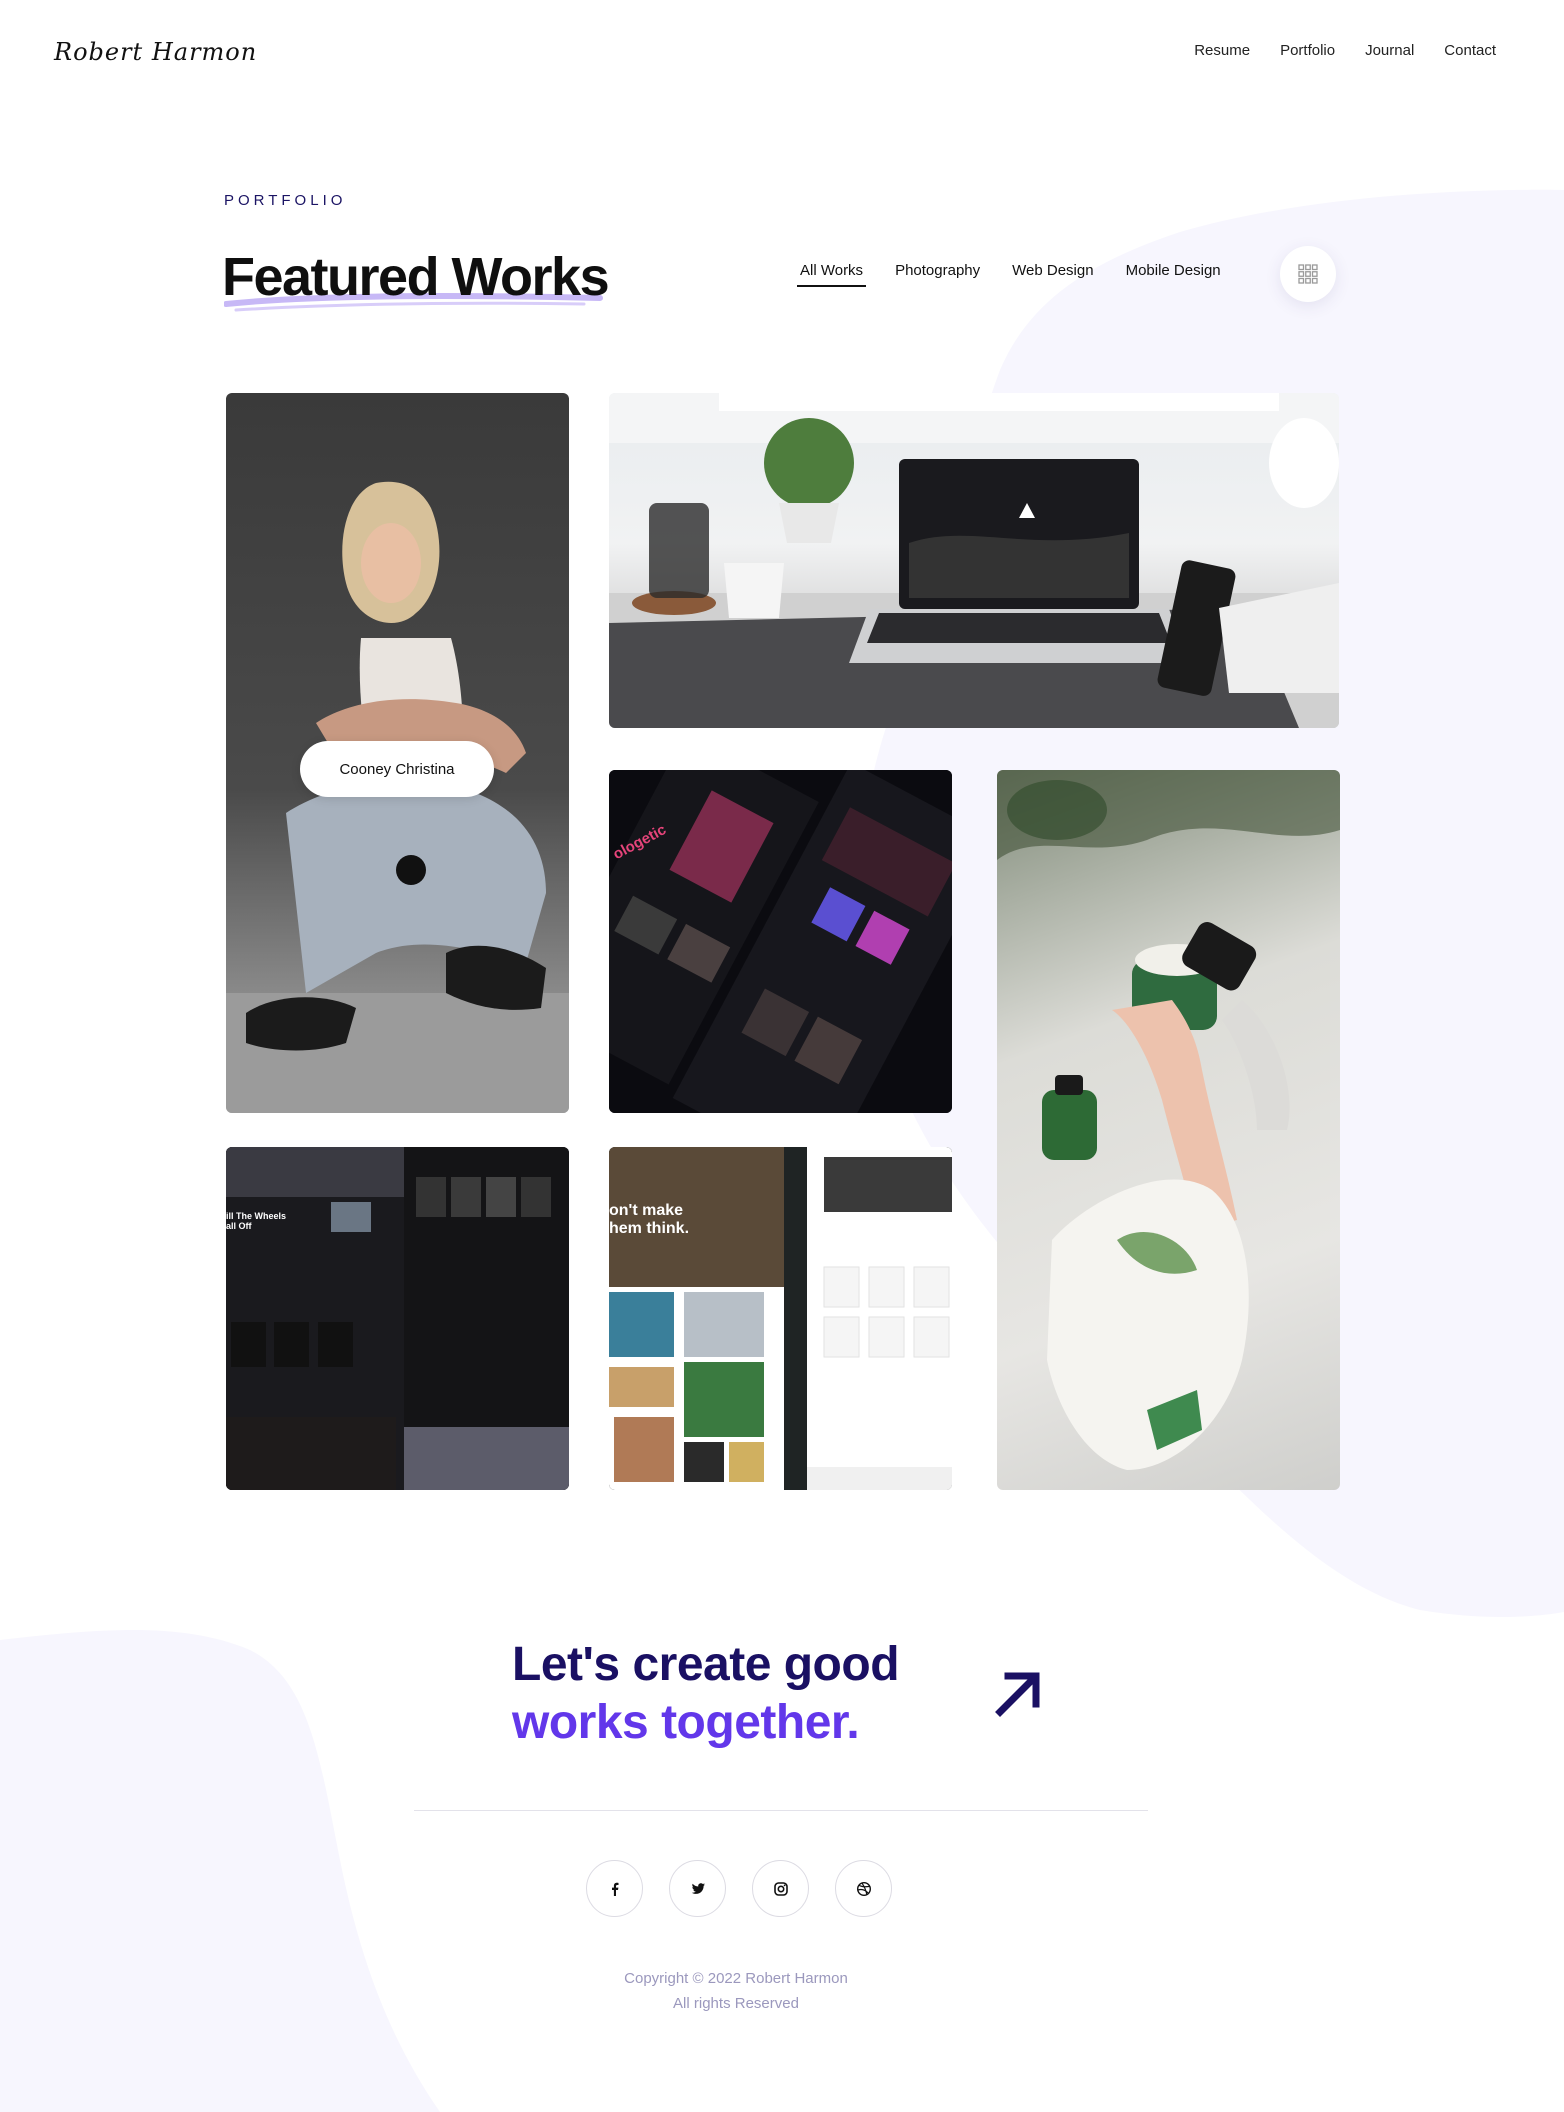 The width and height of the screenshot is (1564, 2112). What do you see at coordinates (397, 769) in the screenshot?
I see `tile-hover-label: Cooney Christina` at bounding box center [397, 769].